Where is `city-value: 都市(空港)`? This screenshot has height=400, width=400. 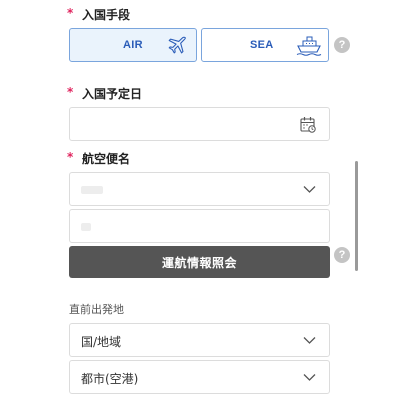
city-value: 都市(空港) is located at coordinates (110, 379).